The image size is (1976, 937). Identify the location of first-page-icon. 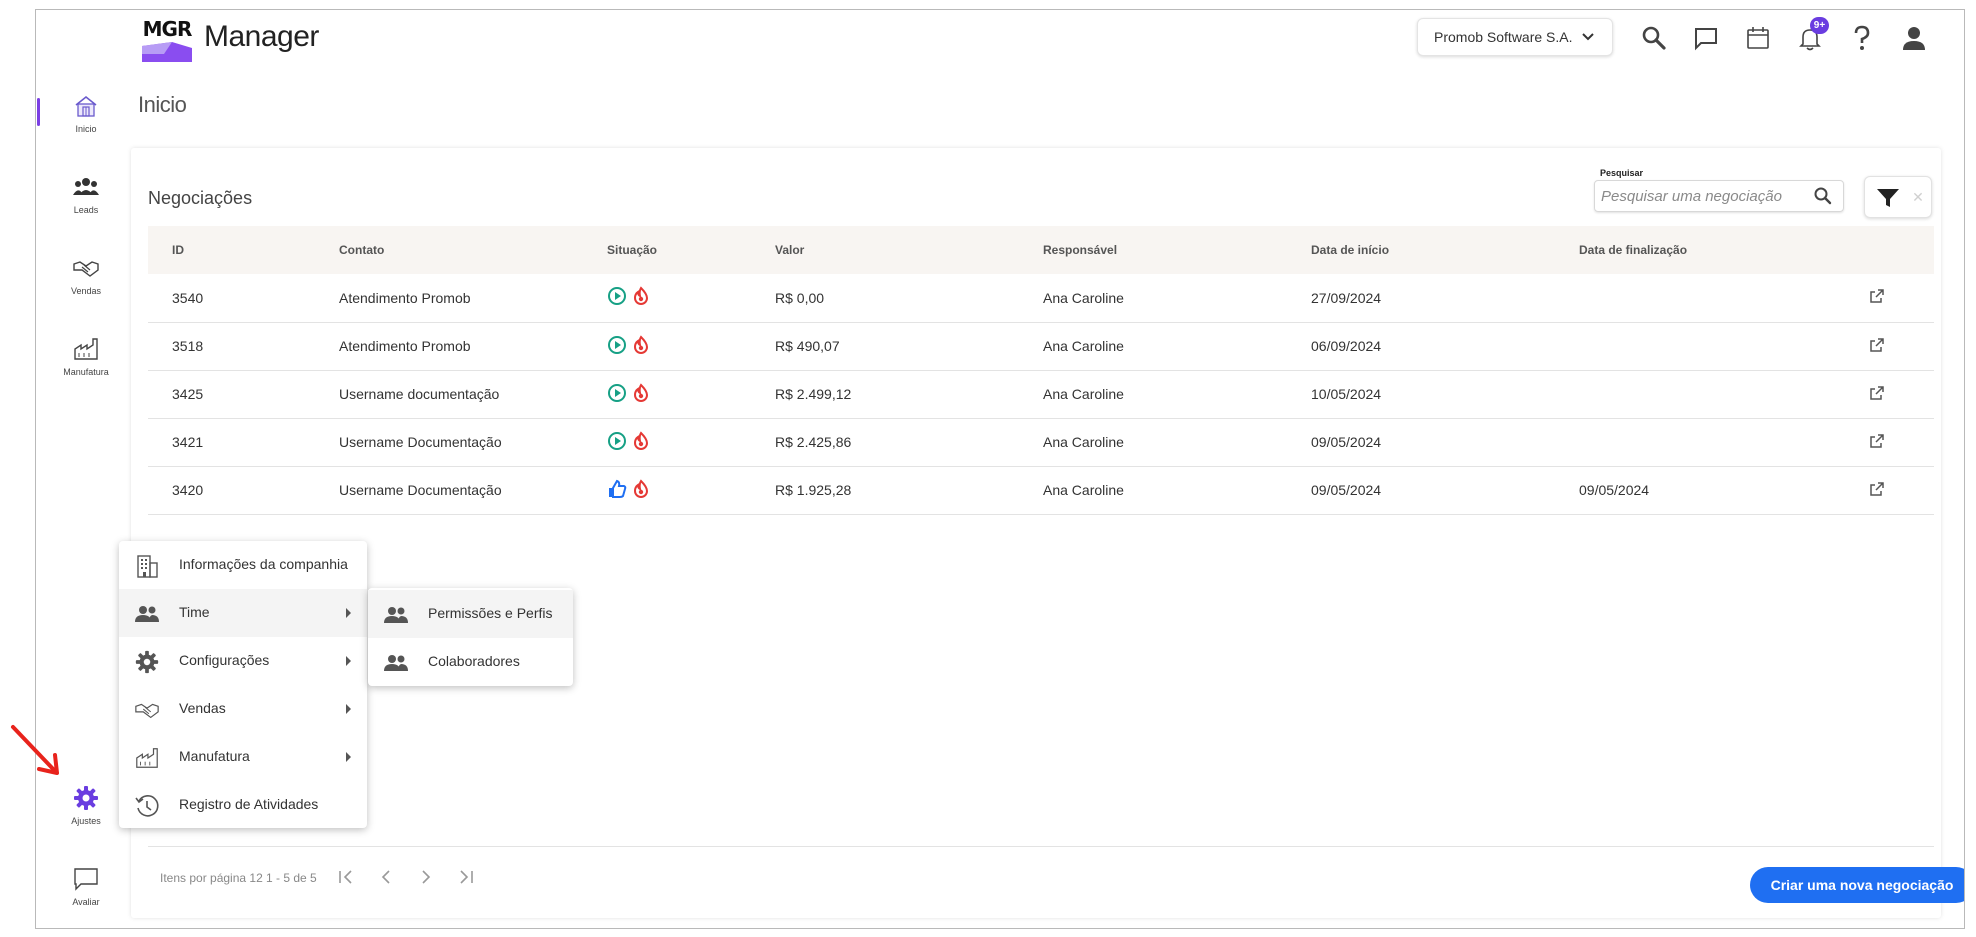
(346, 877).